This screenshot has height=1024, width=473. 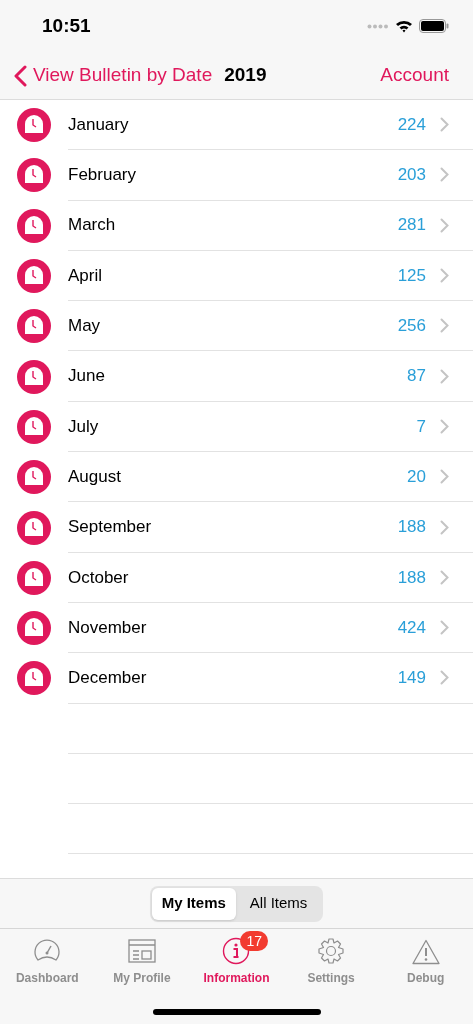 I want to click on item-count: 7, so click(x=421, y=426).